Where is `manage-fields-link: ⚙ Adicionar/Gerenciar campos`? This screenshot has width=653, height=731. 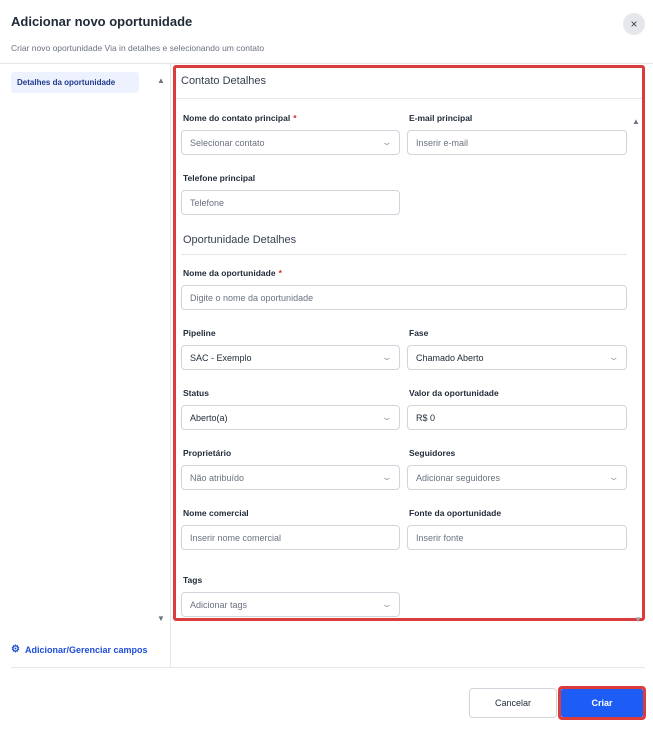 manage-fields-link: ⚙ Adicionar/Gerenciar campos is located at coordinates (79, 649).